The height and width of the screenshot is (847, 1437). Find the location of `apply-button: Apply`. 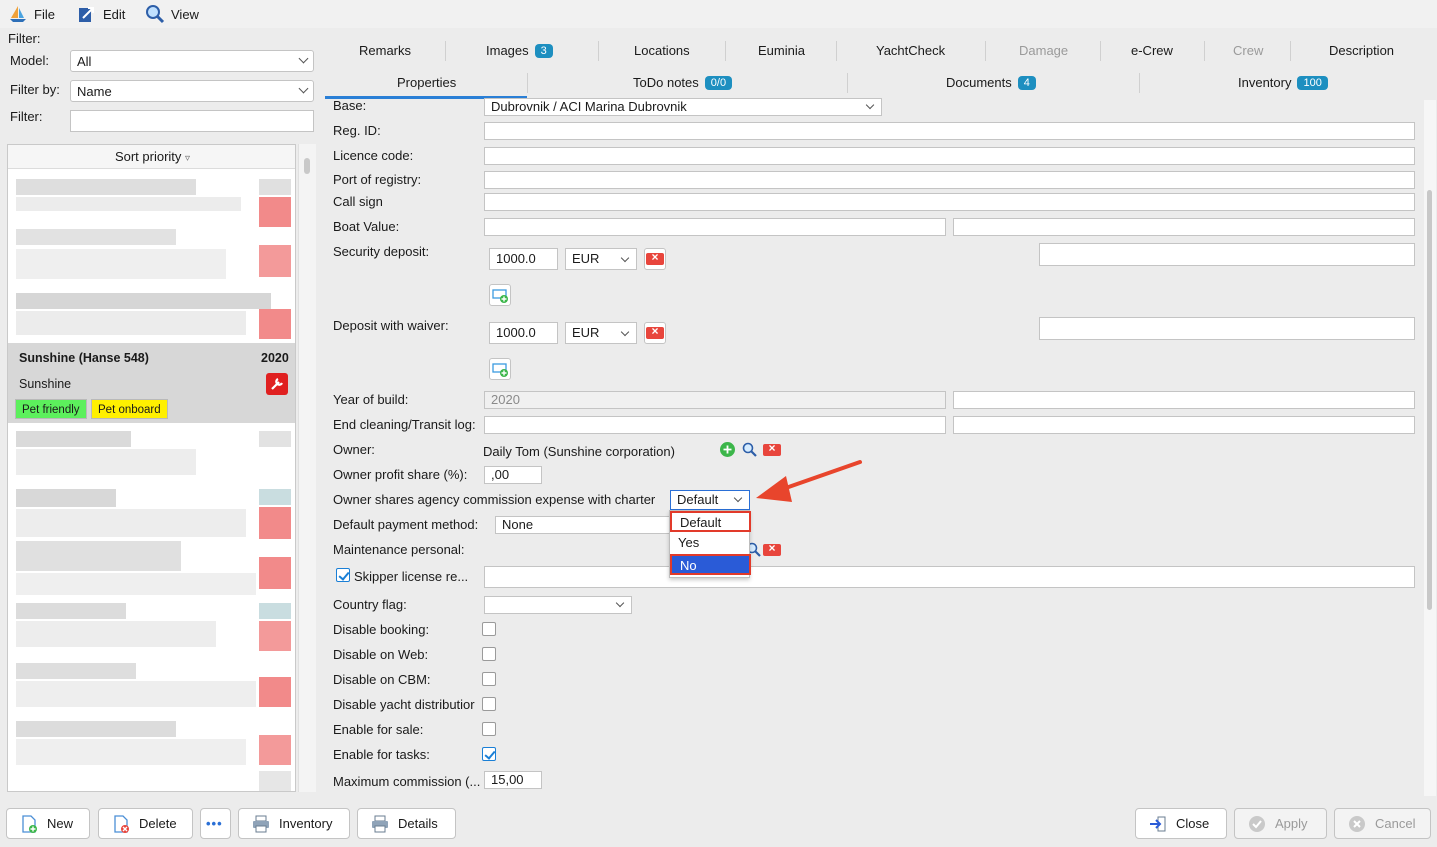

apply-button: Apply is located at coordinates (1280, 823).